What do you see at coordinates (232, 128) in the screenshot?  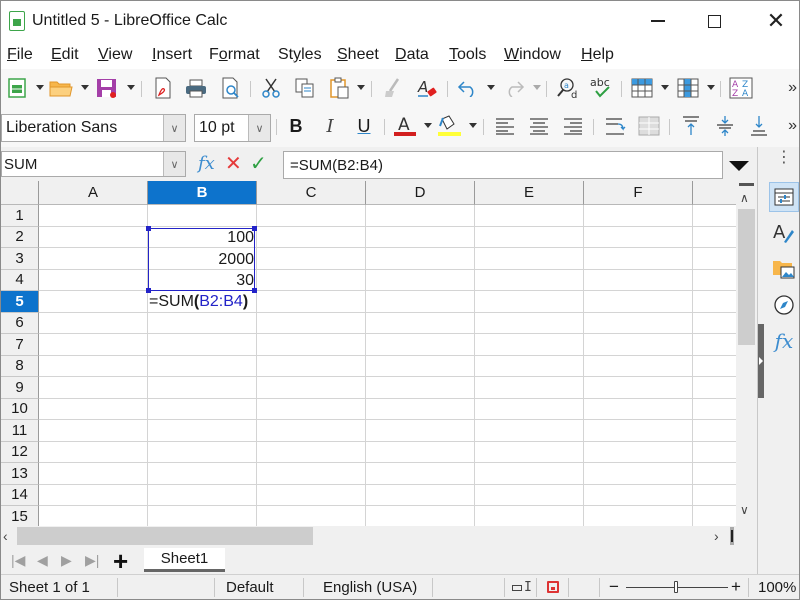 I see `font-size-combobox: 10 pt ∨` at bounding box center [232, 128].